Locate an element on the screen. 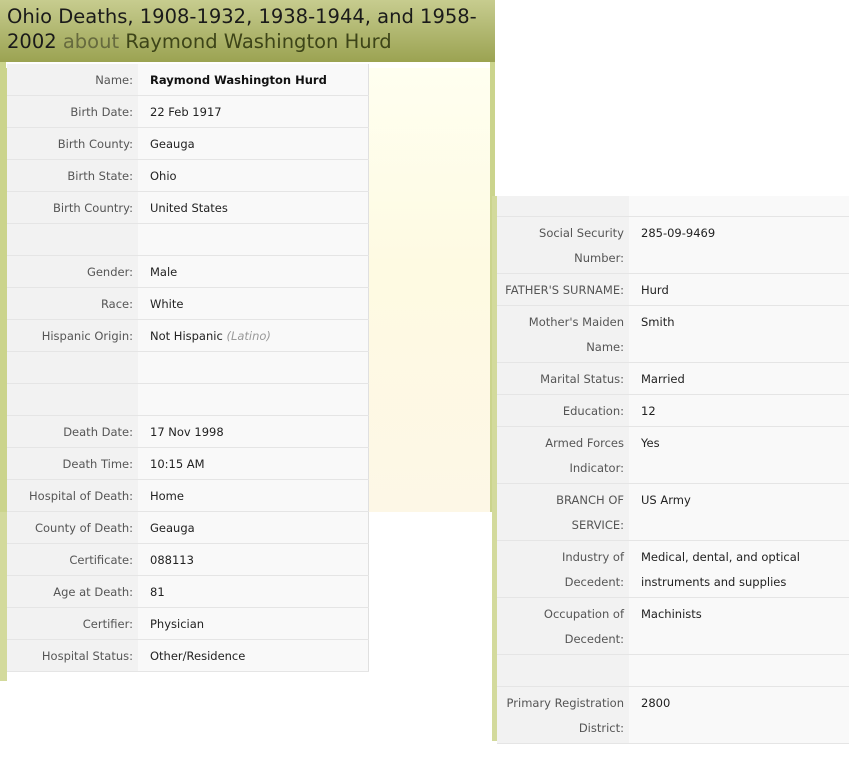 Image resolution: width=849 pixels, height=760 pixels. title-text-2: 2002 is located at coordinates (32, 41).